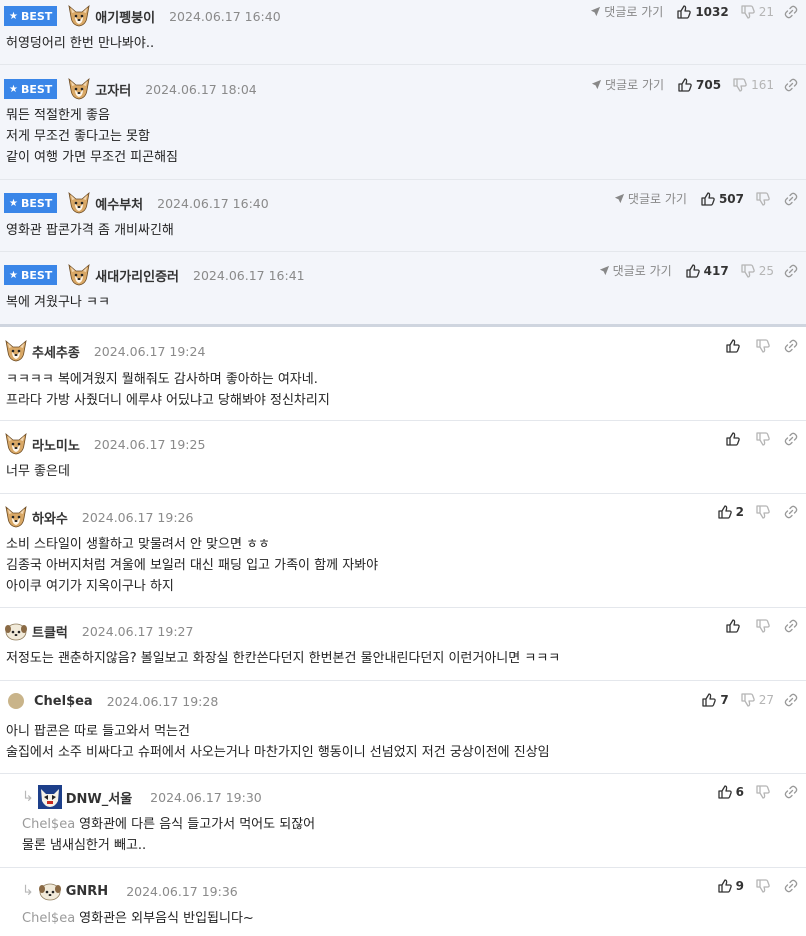  I want to click on comment-line: 김종국 아버지처럼 겨울에 보일러 대신 패딩 입고 가족이 함께 자봐야, so click(192, 565).